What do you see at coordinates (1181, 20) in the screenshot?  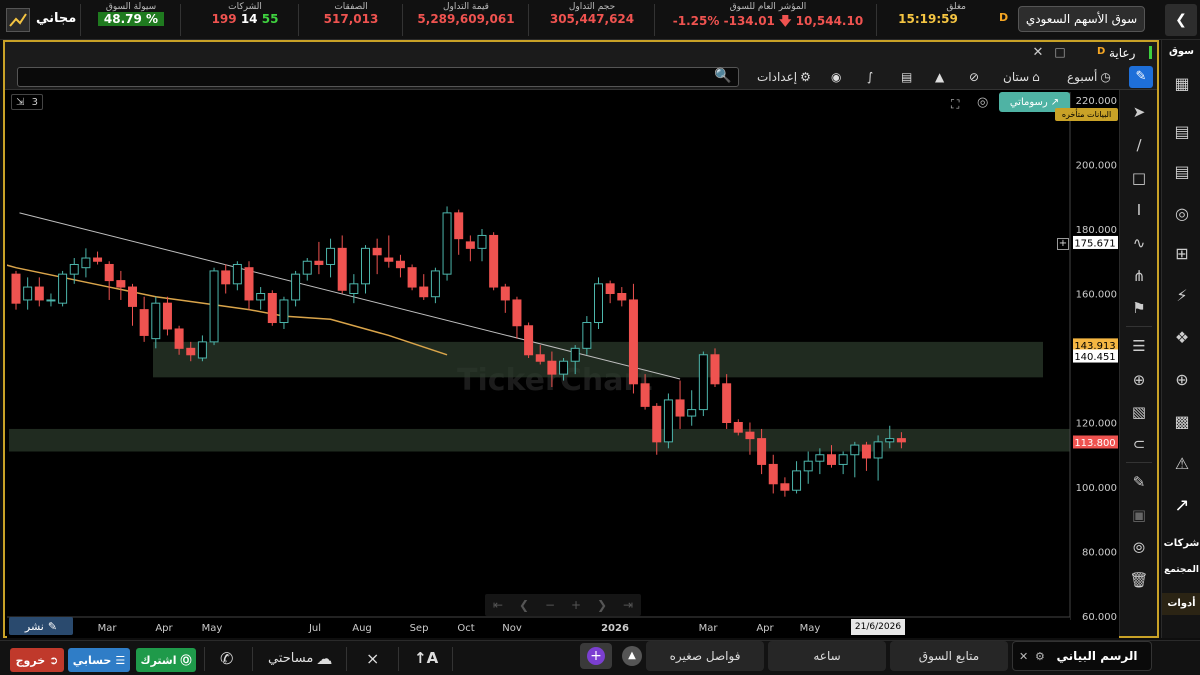 I see `collapse-button: ❮` at bounding box center [1181, 20].